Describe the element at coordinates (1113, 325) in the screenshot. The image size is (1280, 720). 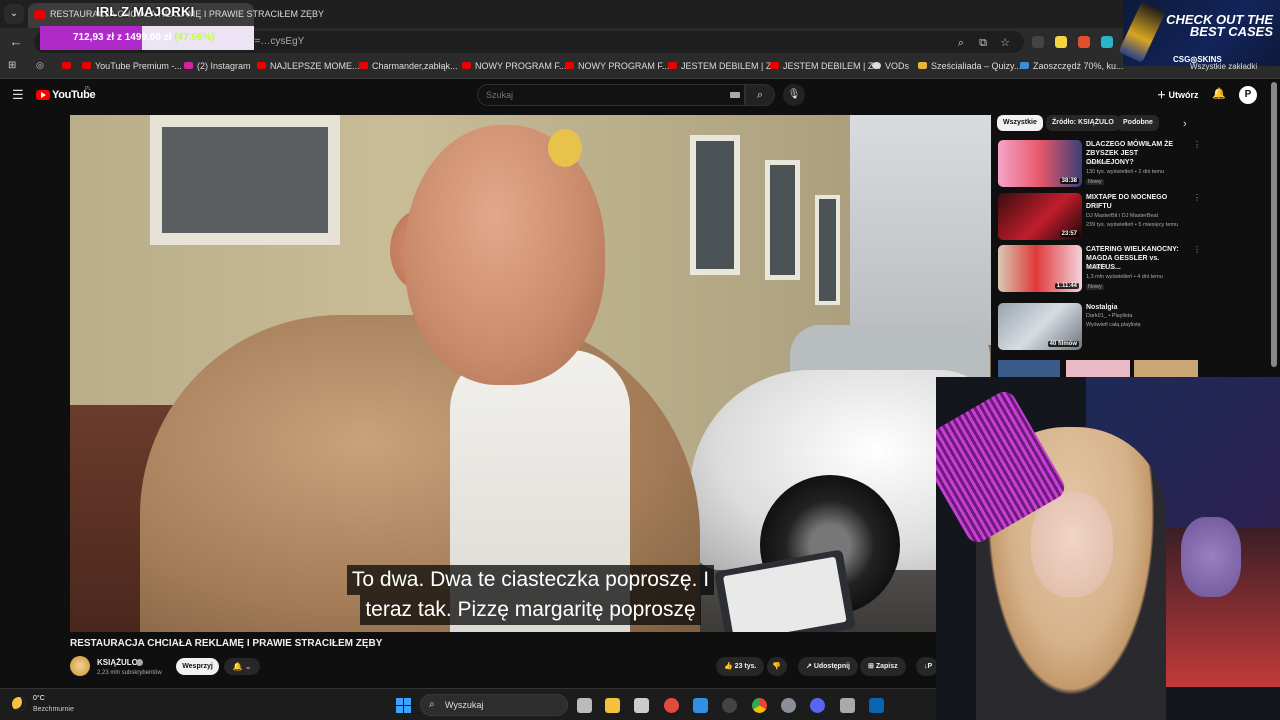
I see `view-playlist-link: Wyświetl całą playlistę` at that location.